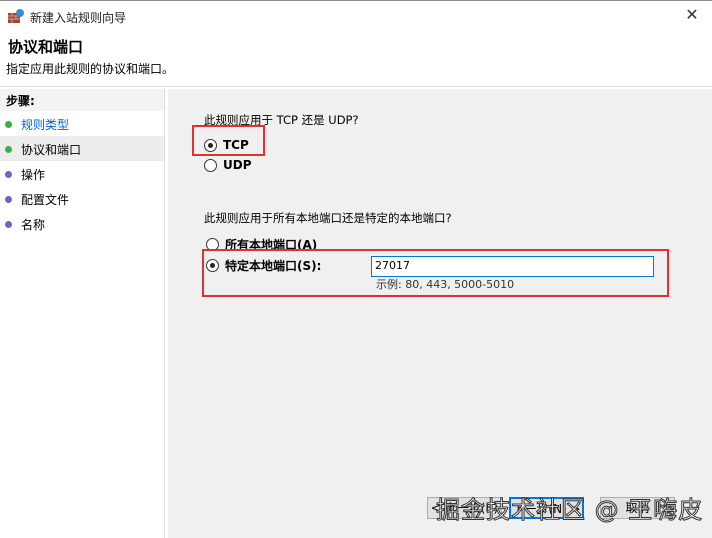  Describe the element at coordinates (569, 510) in the screenshot. I see `watermark: 掘金技术社区 @ 王嗨皮` at that location.